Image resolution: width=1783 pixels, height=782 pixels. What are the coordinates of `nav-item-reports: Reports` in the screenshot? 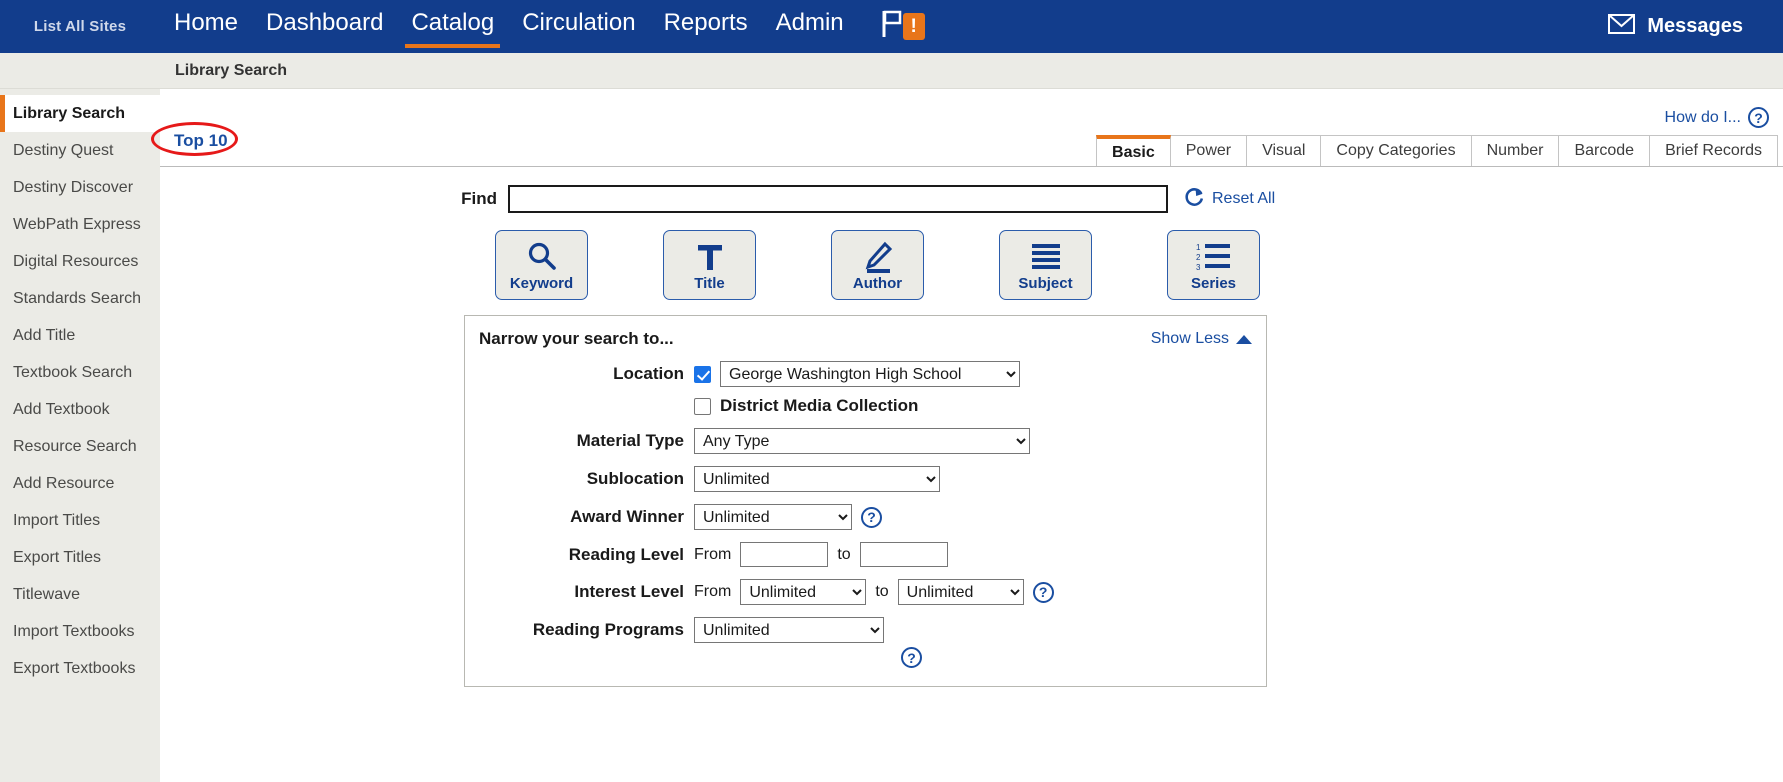 It's located at (706, 26).